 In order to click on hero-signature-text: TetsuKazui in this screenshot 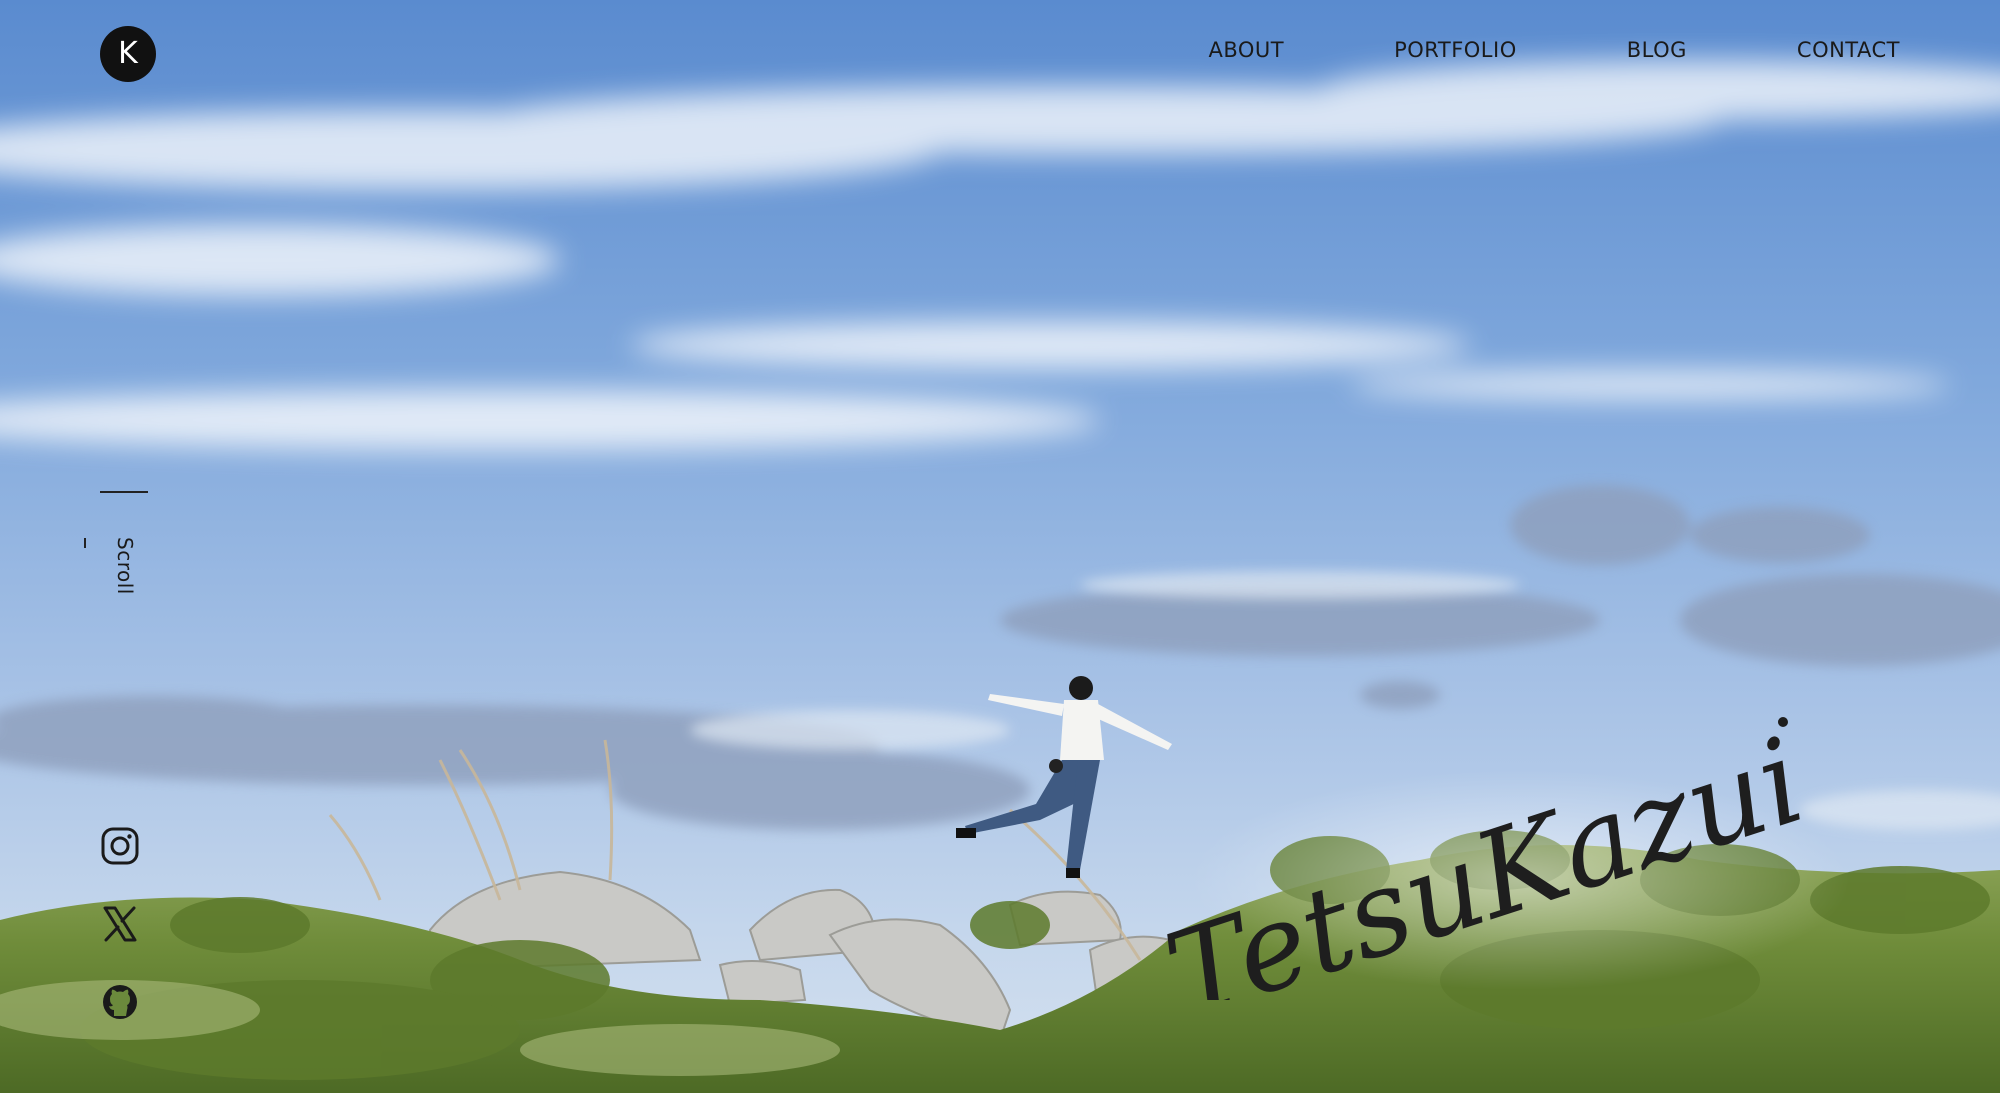, I will do `click(1485, 855)`.